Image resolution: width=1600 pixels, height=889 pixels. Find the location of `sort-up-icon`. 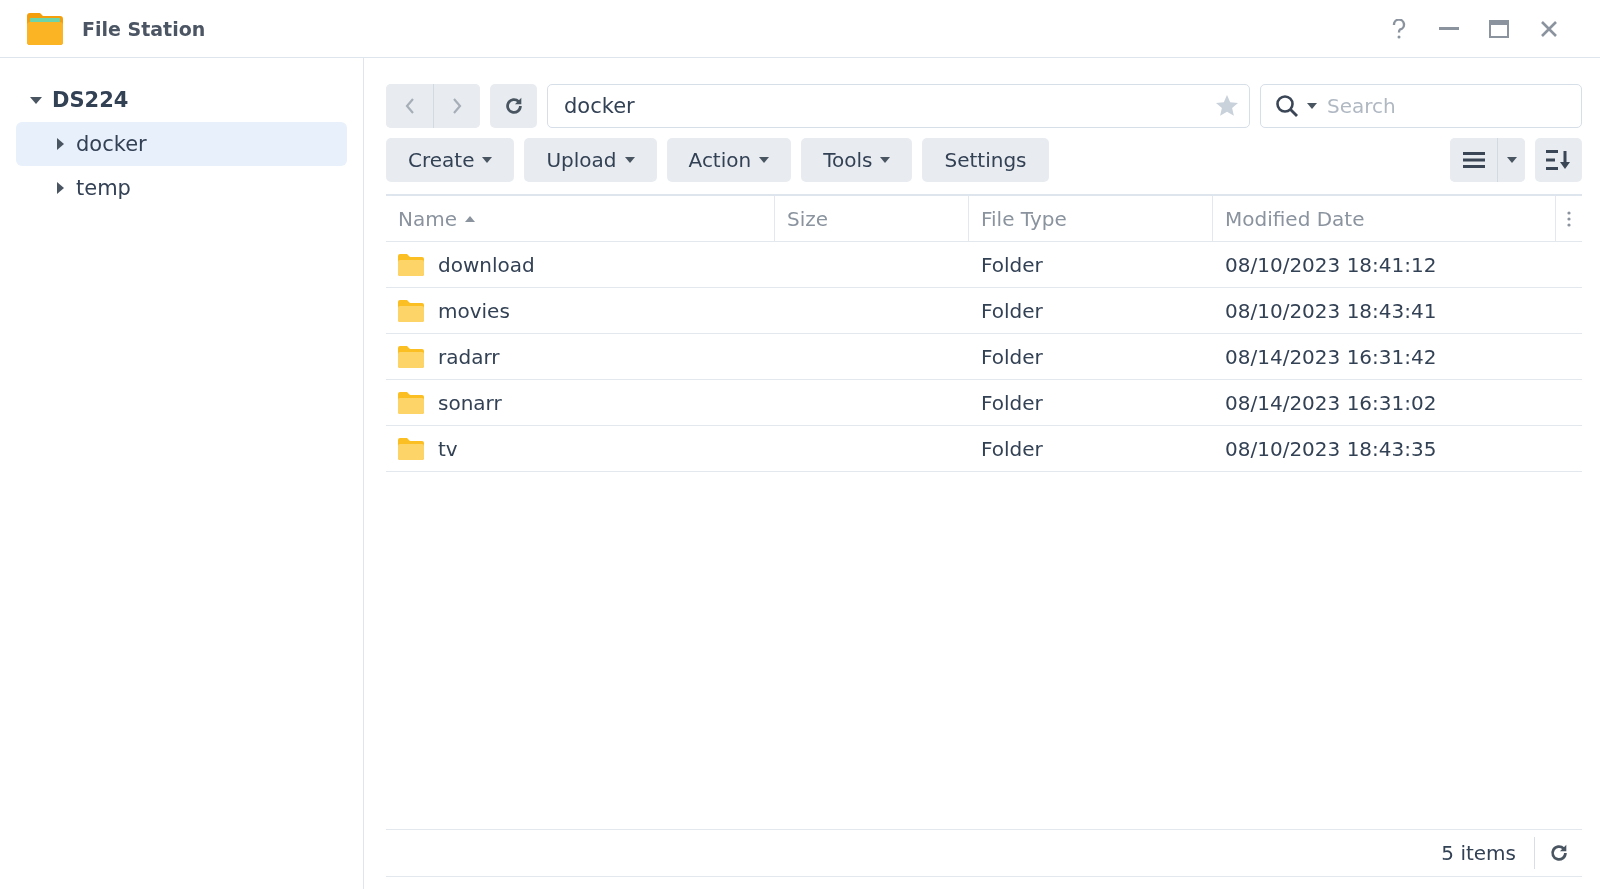

sort-up-icon is located at coordinates (470, 218).